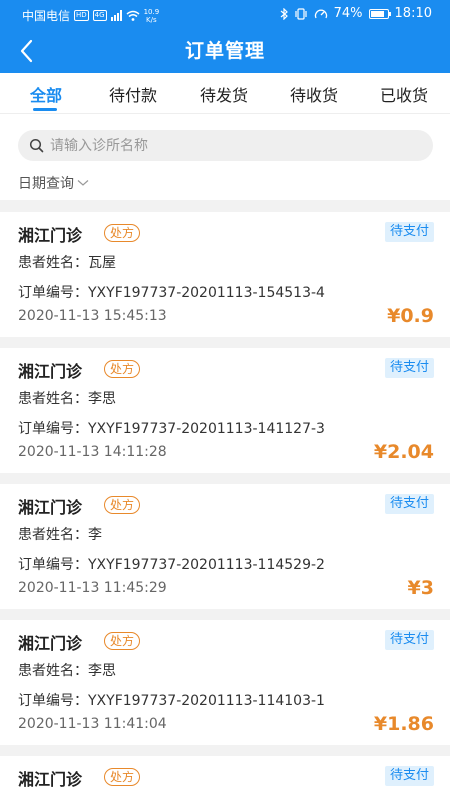 The width and height of the screenshot is (450, 800). What do you see at coordinates (379, 13) in the screenshot?
I see `battery-icon` at bounding box center [379, 13].